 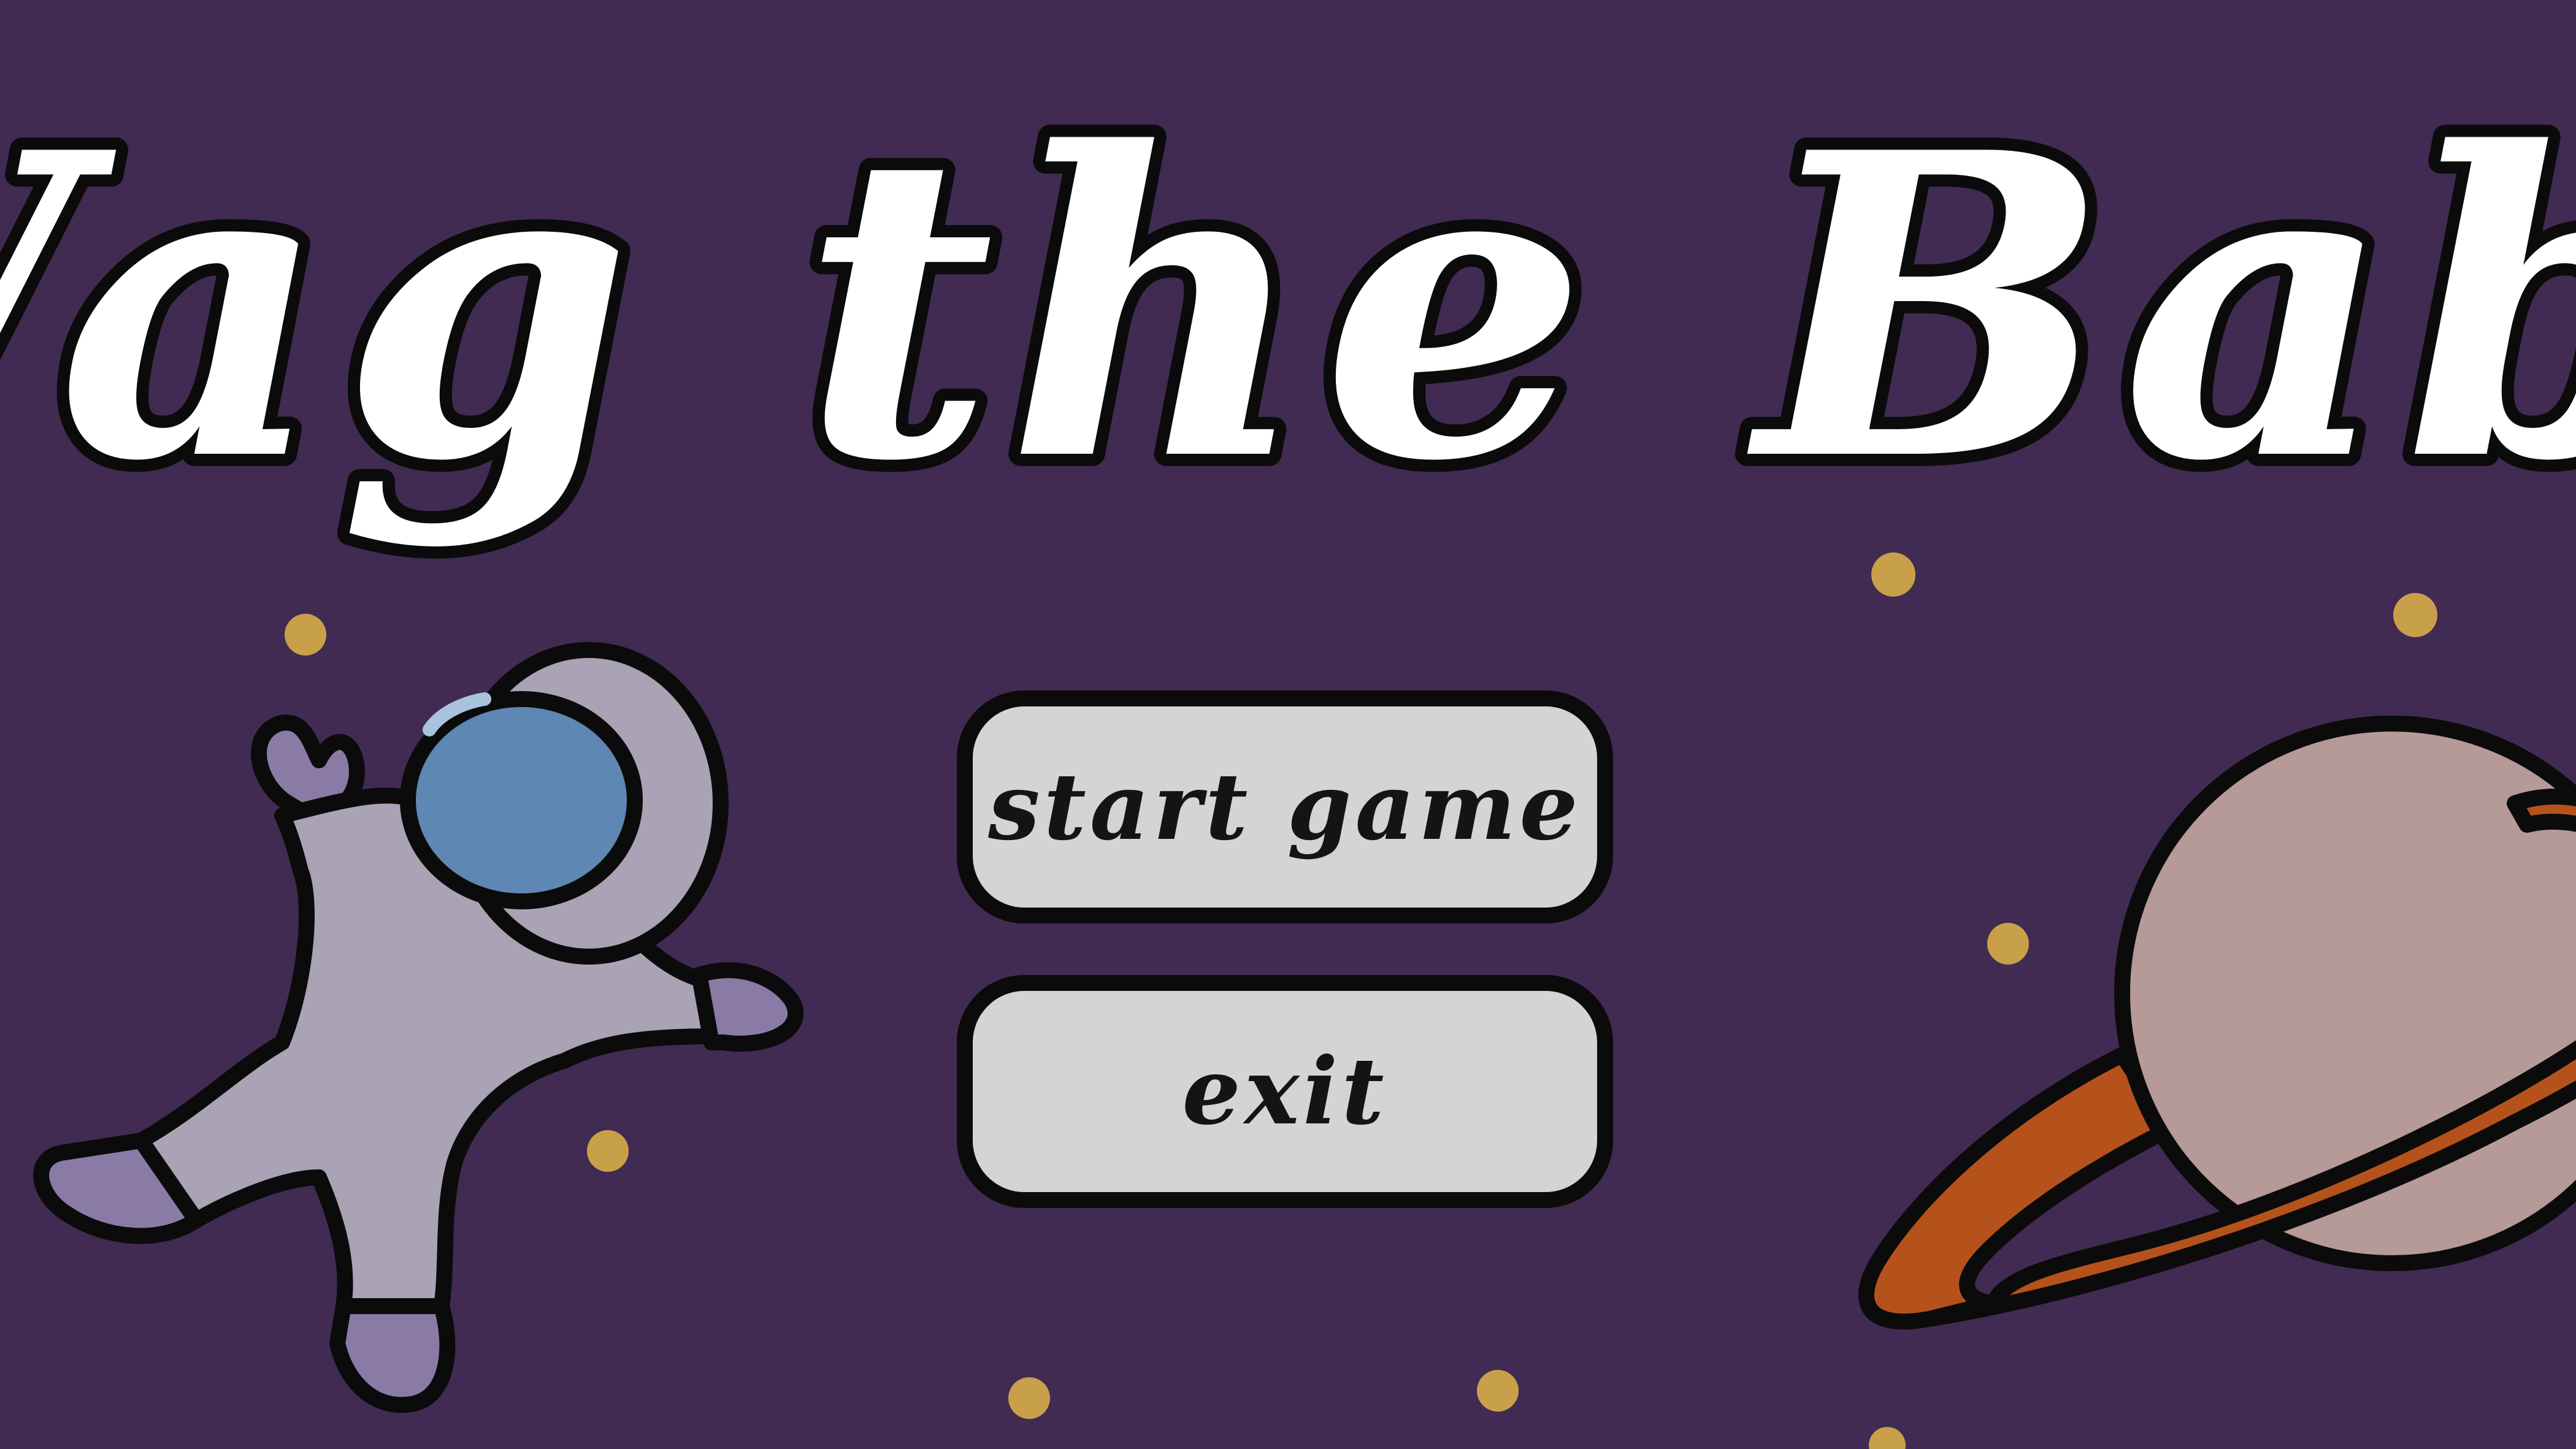 I want to click on start-game-label: start game, so click(x=1285, y=807).